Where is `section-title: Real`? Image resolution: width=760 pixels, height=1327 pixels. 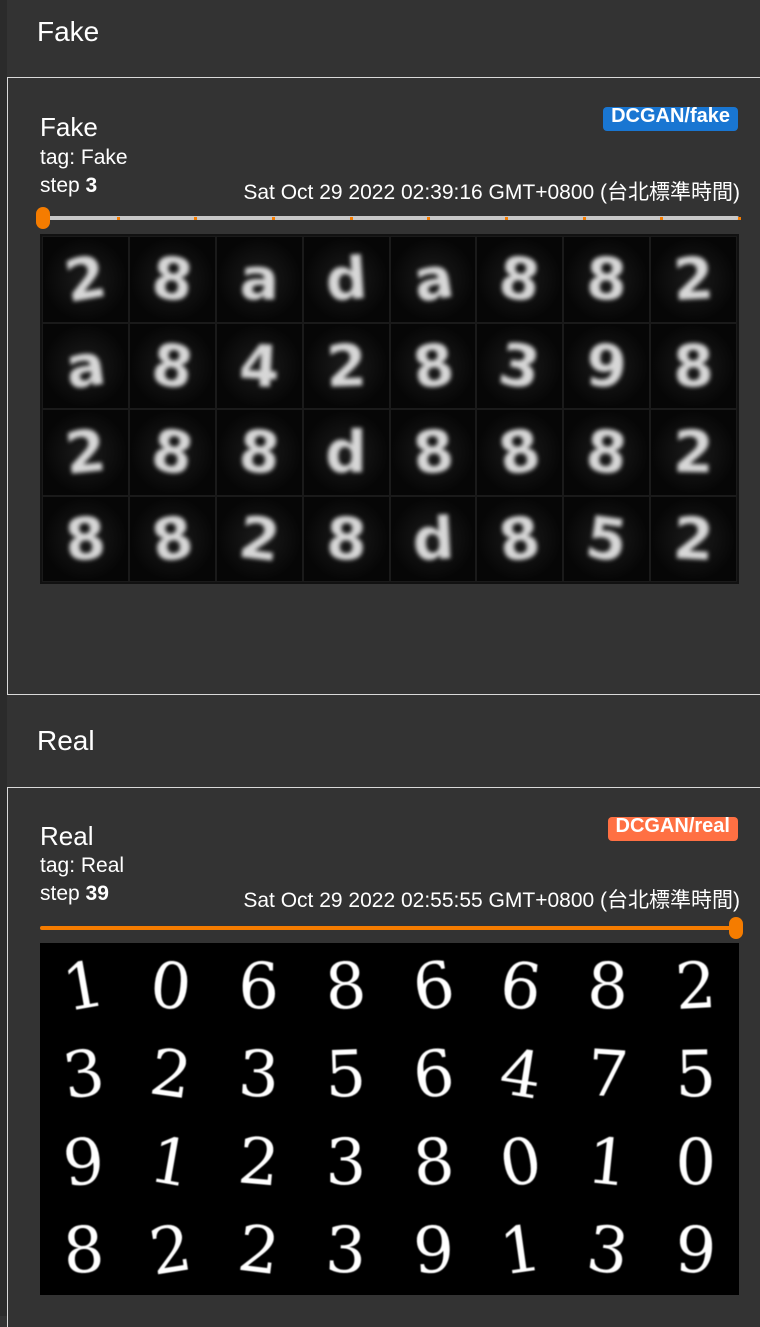
section-title: Real is located at coordinates (66, 740).